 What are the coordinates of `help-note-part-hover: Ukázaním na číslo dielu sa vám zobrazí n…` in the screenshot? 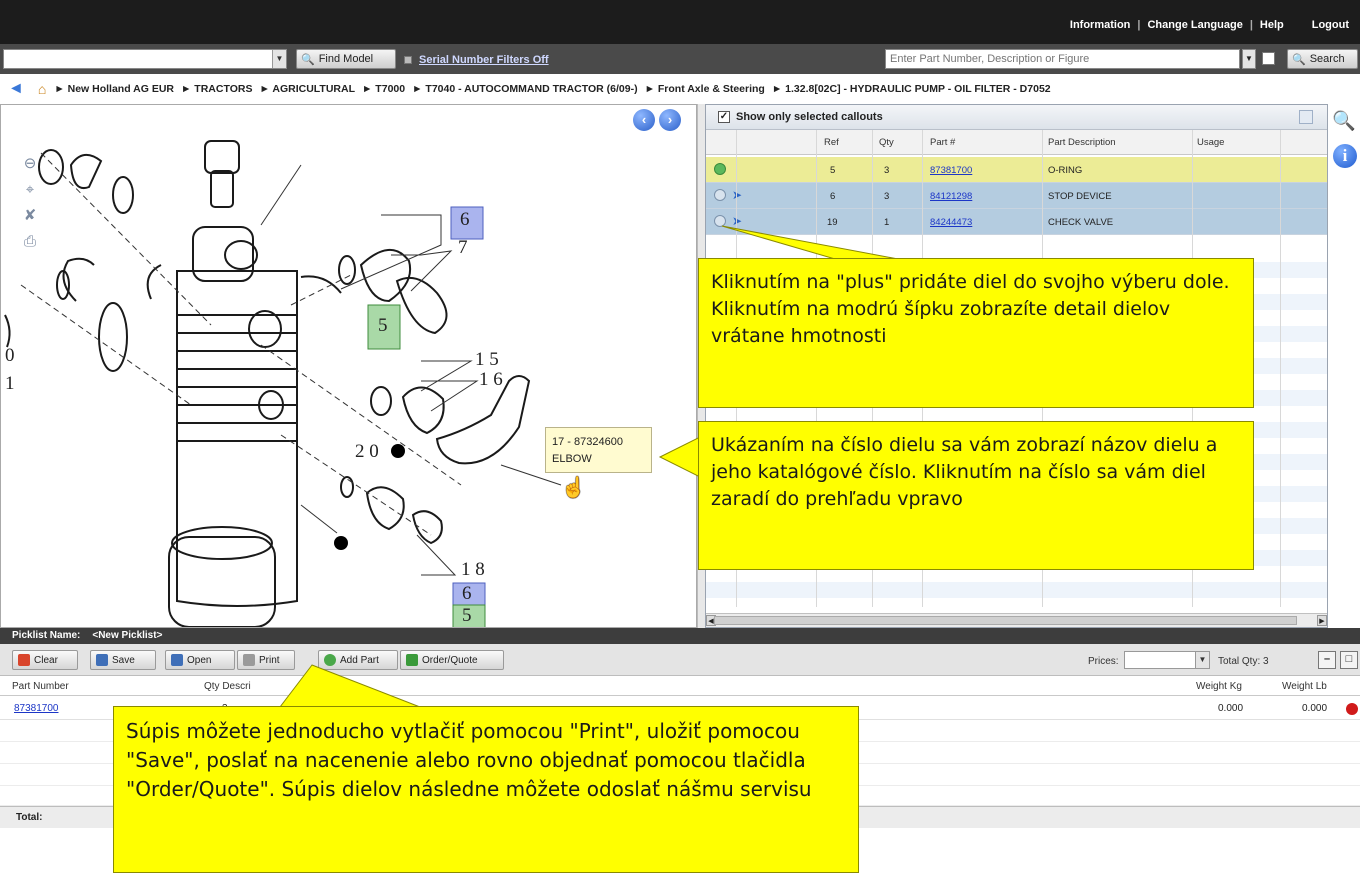 It's located at (976, 495).